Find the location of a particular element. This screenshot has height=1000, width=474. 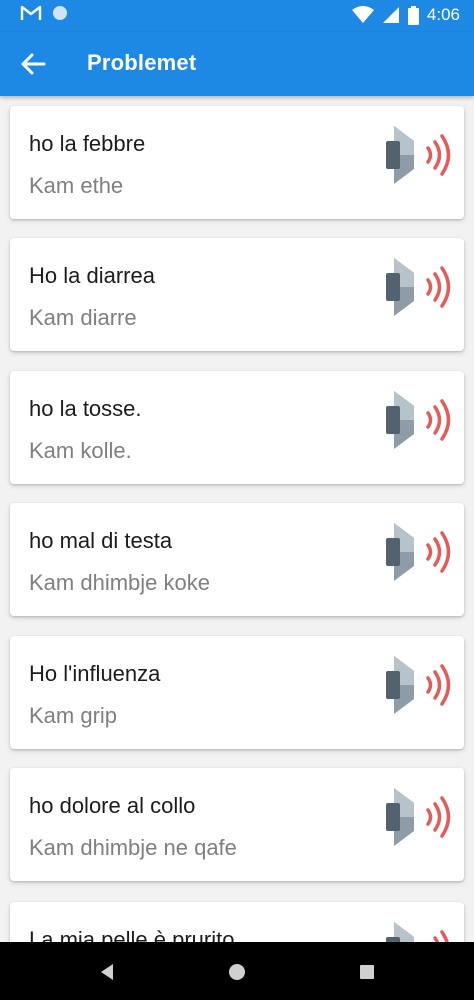

phrase-card: ho mal di testa Kam dhimbje koke is located at coordinates (237, 559).